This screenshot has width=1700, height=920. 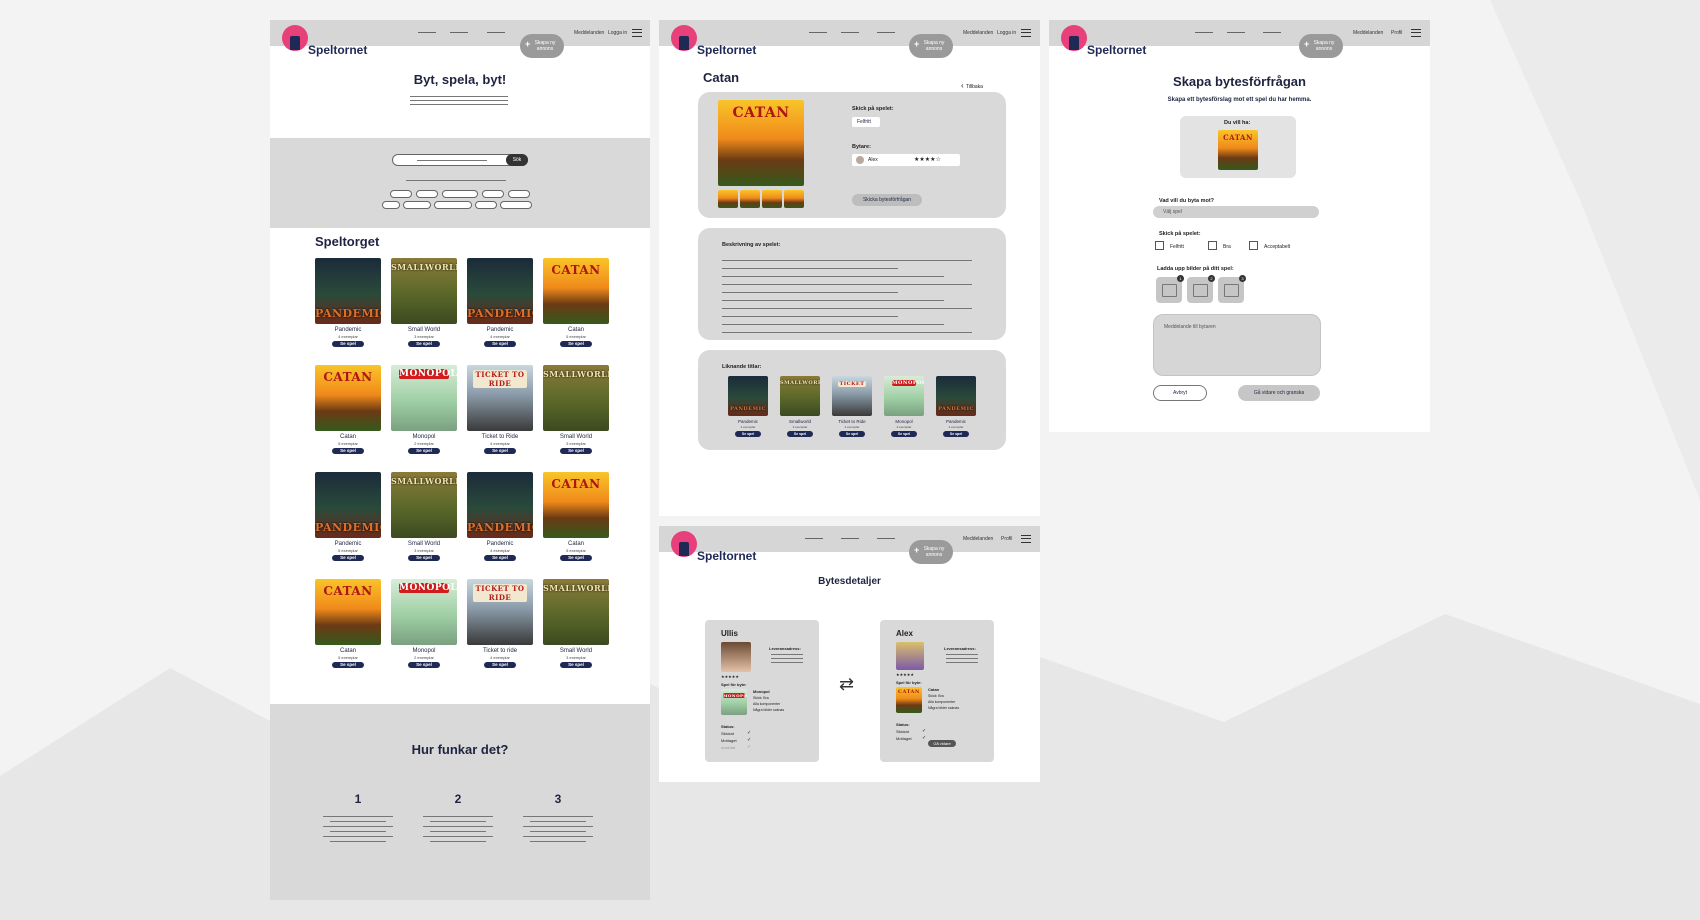 I want to click on game-card: PANDEMIC Pandemic5 exemplar Se spel, so click(x=348, y=516).